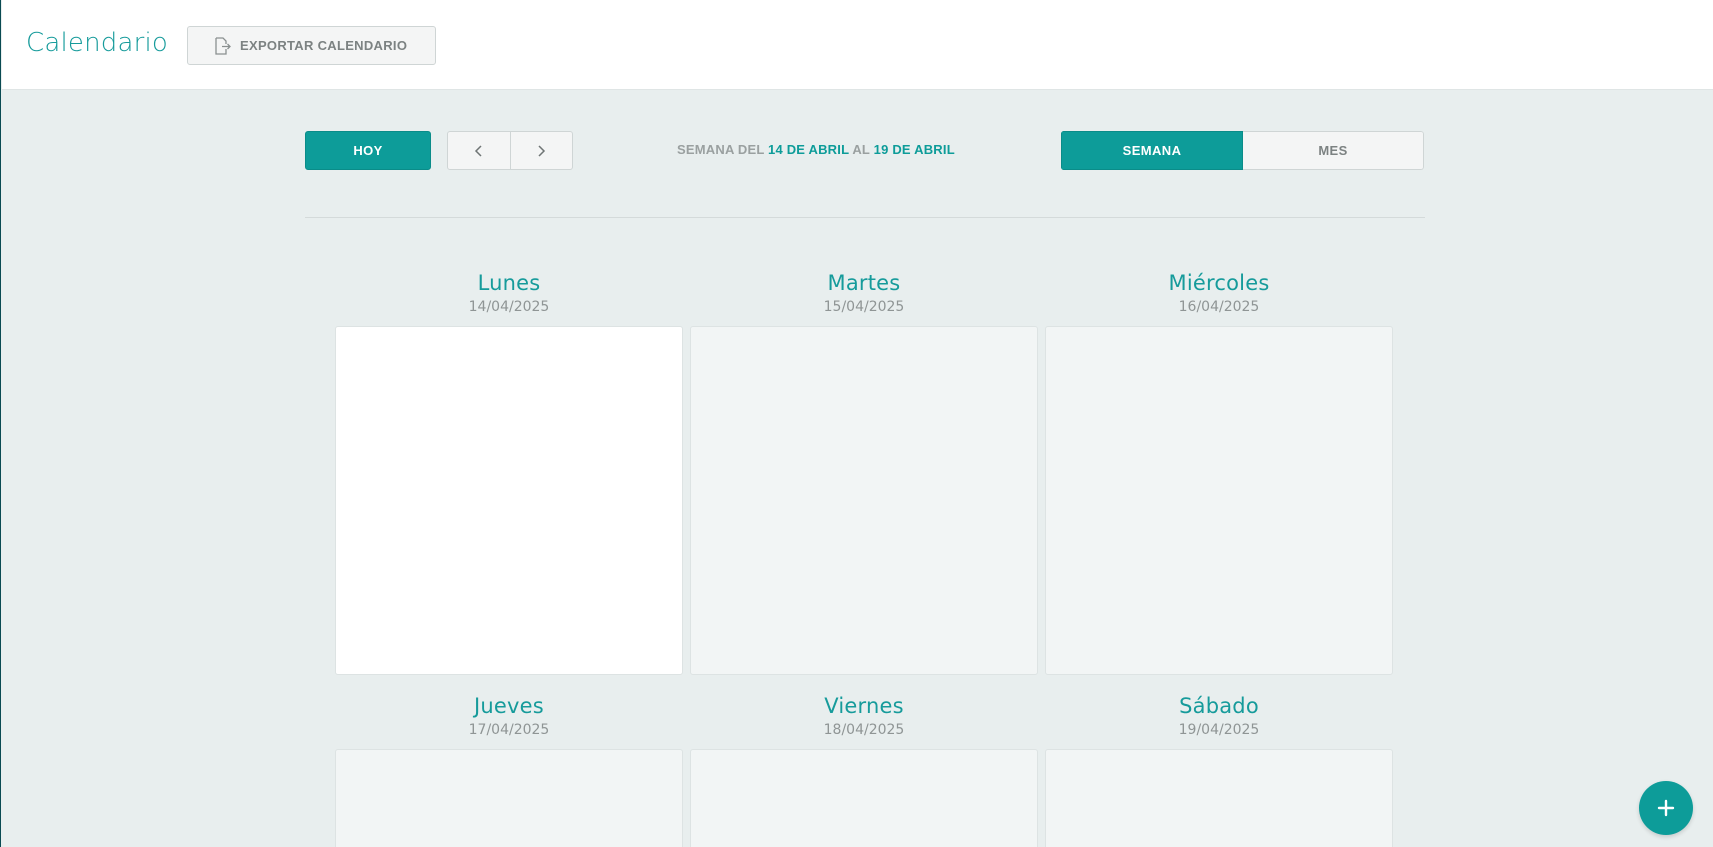 The height and width of the screenshot is (847, 1713). What do you see at coordinates (864, 798) in the screenshot?
I see `day-cell-viernes` at bounding box center [864, 798].